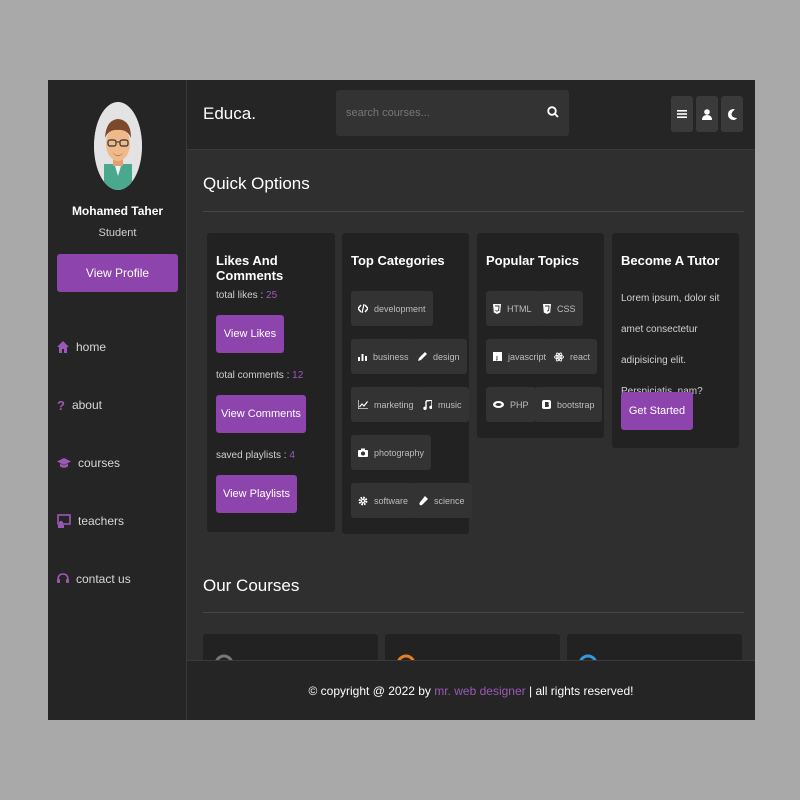  Describe the element at coordinates (579, 691) in the screenshot. I see `footer-suffix: | all rights reserved!` at that location.